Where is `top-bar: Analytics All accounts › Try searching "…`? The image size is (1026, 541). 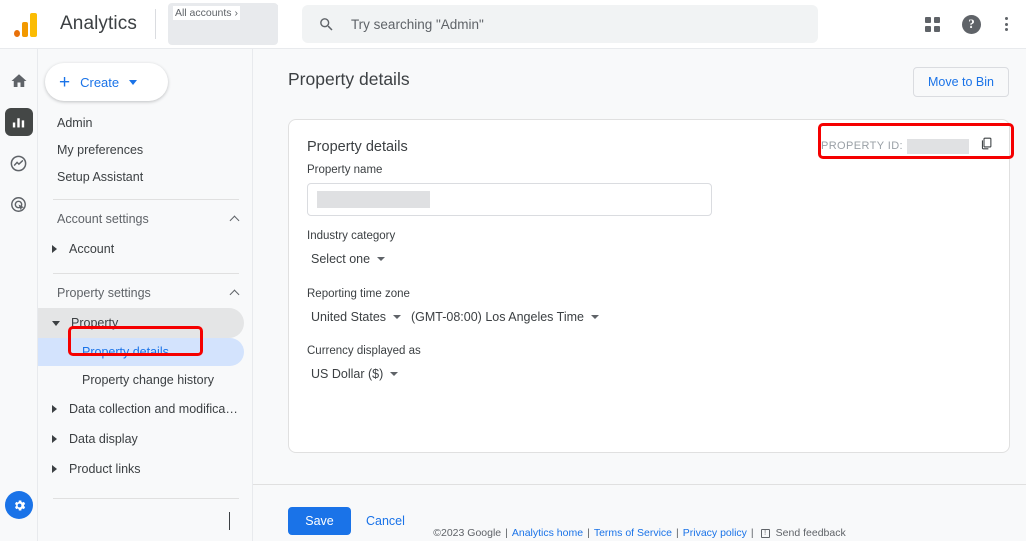 top-bar: Analytics All accounts › Try searching "… is located at coordinates (513, 24).